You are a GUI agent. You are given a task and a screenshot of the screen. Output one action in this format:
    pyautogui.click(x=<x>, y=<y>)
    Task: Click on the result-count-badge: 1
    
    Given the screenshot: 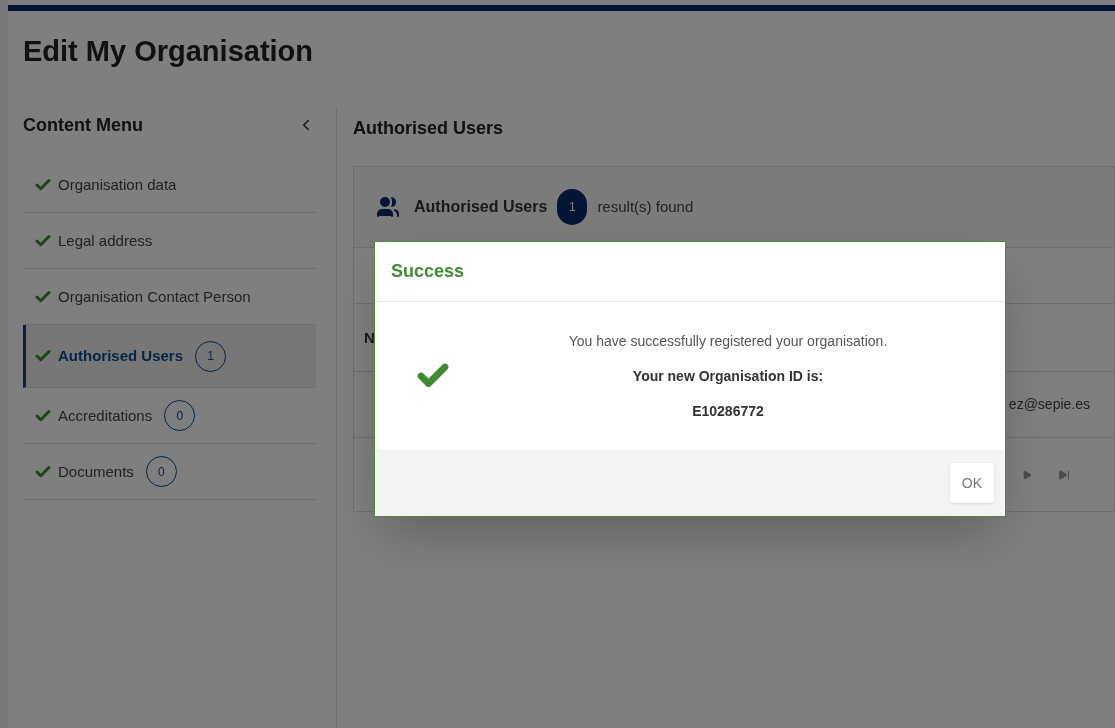 What is the action you would take?
    pyautogui.click(x=572, y=207)
    